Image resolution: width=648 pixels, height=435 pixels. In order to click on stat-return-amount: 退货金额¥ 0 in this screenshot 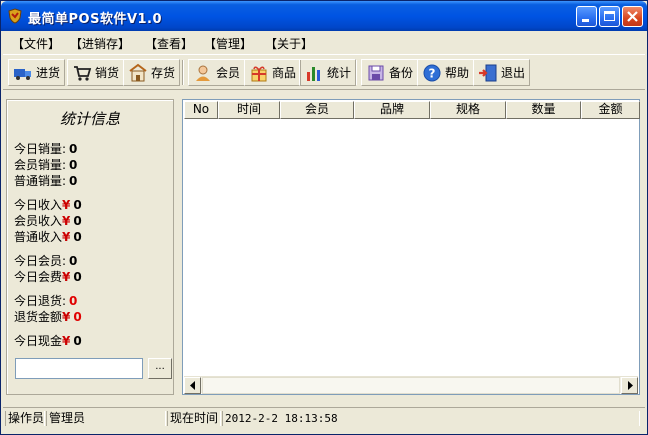, I will do `click(48, 316)`.